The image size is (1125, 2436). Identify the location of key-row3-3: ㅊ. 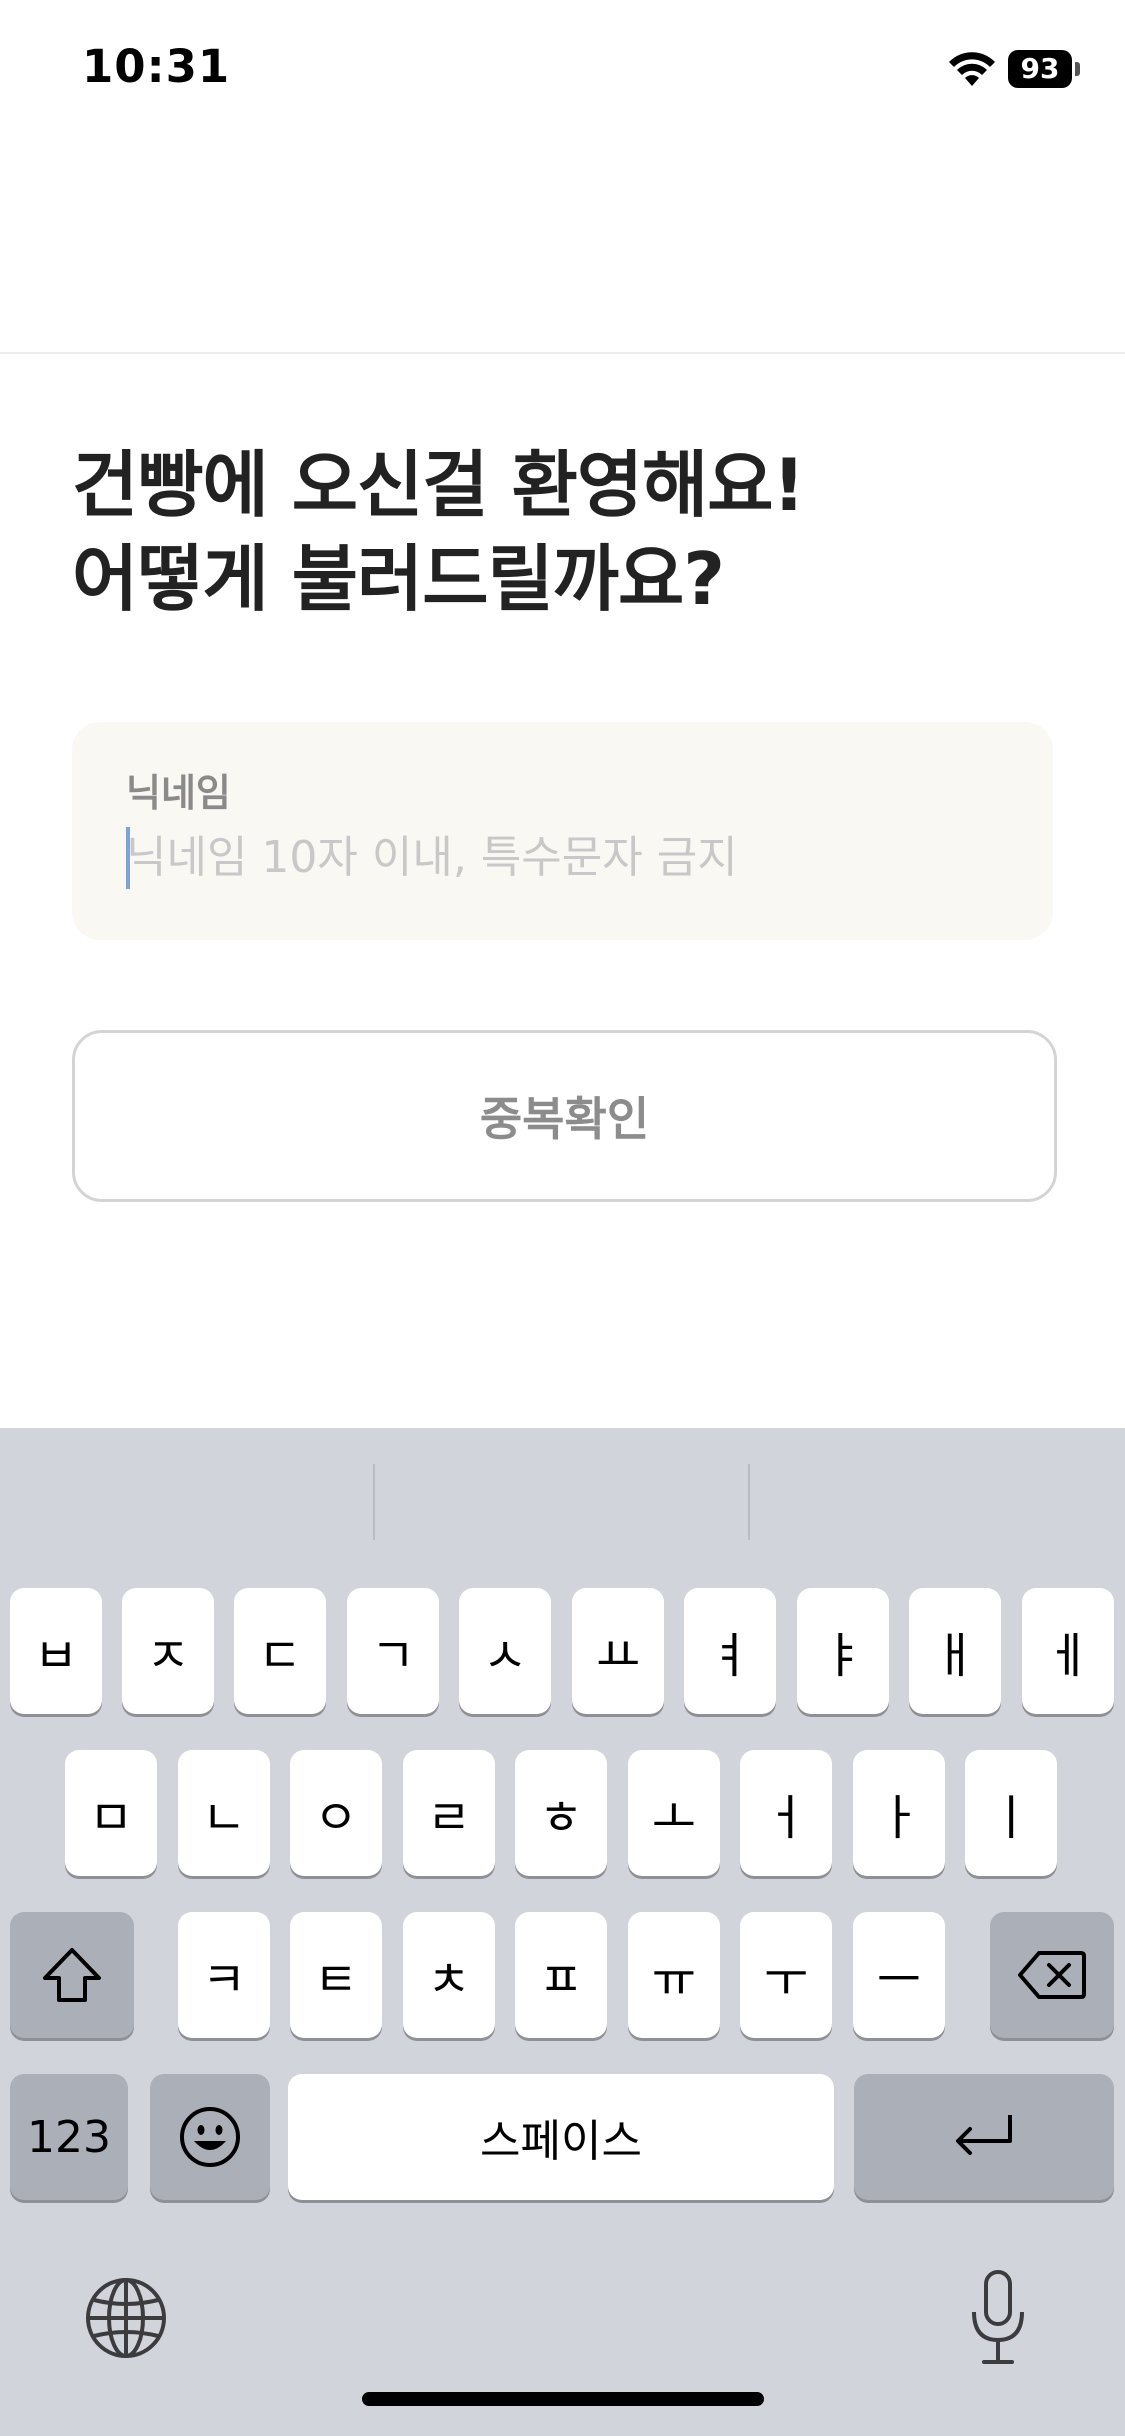
(449, 1975).